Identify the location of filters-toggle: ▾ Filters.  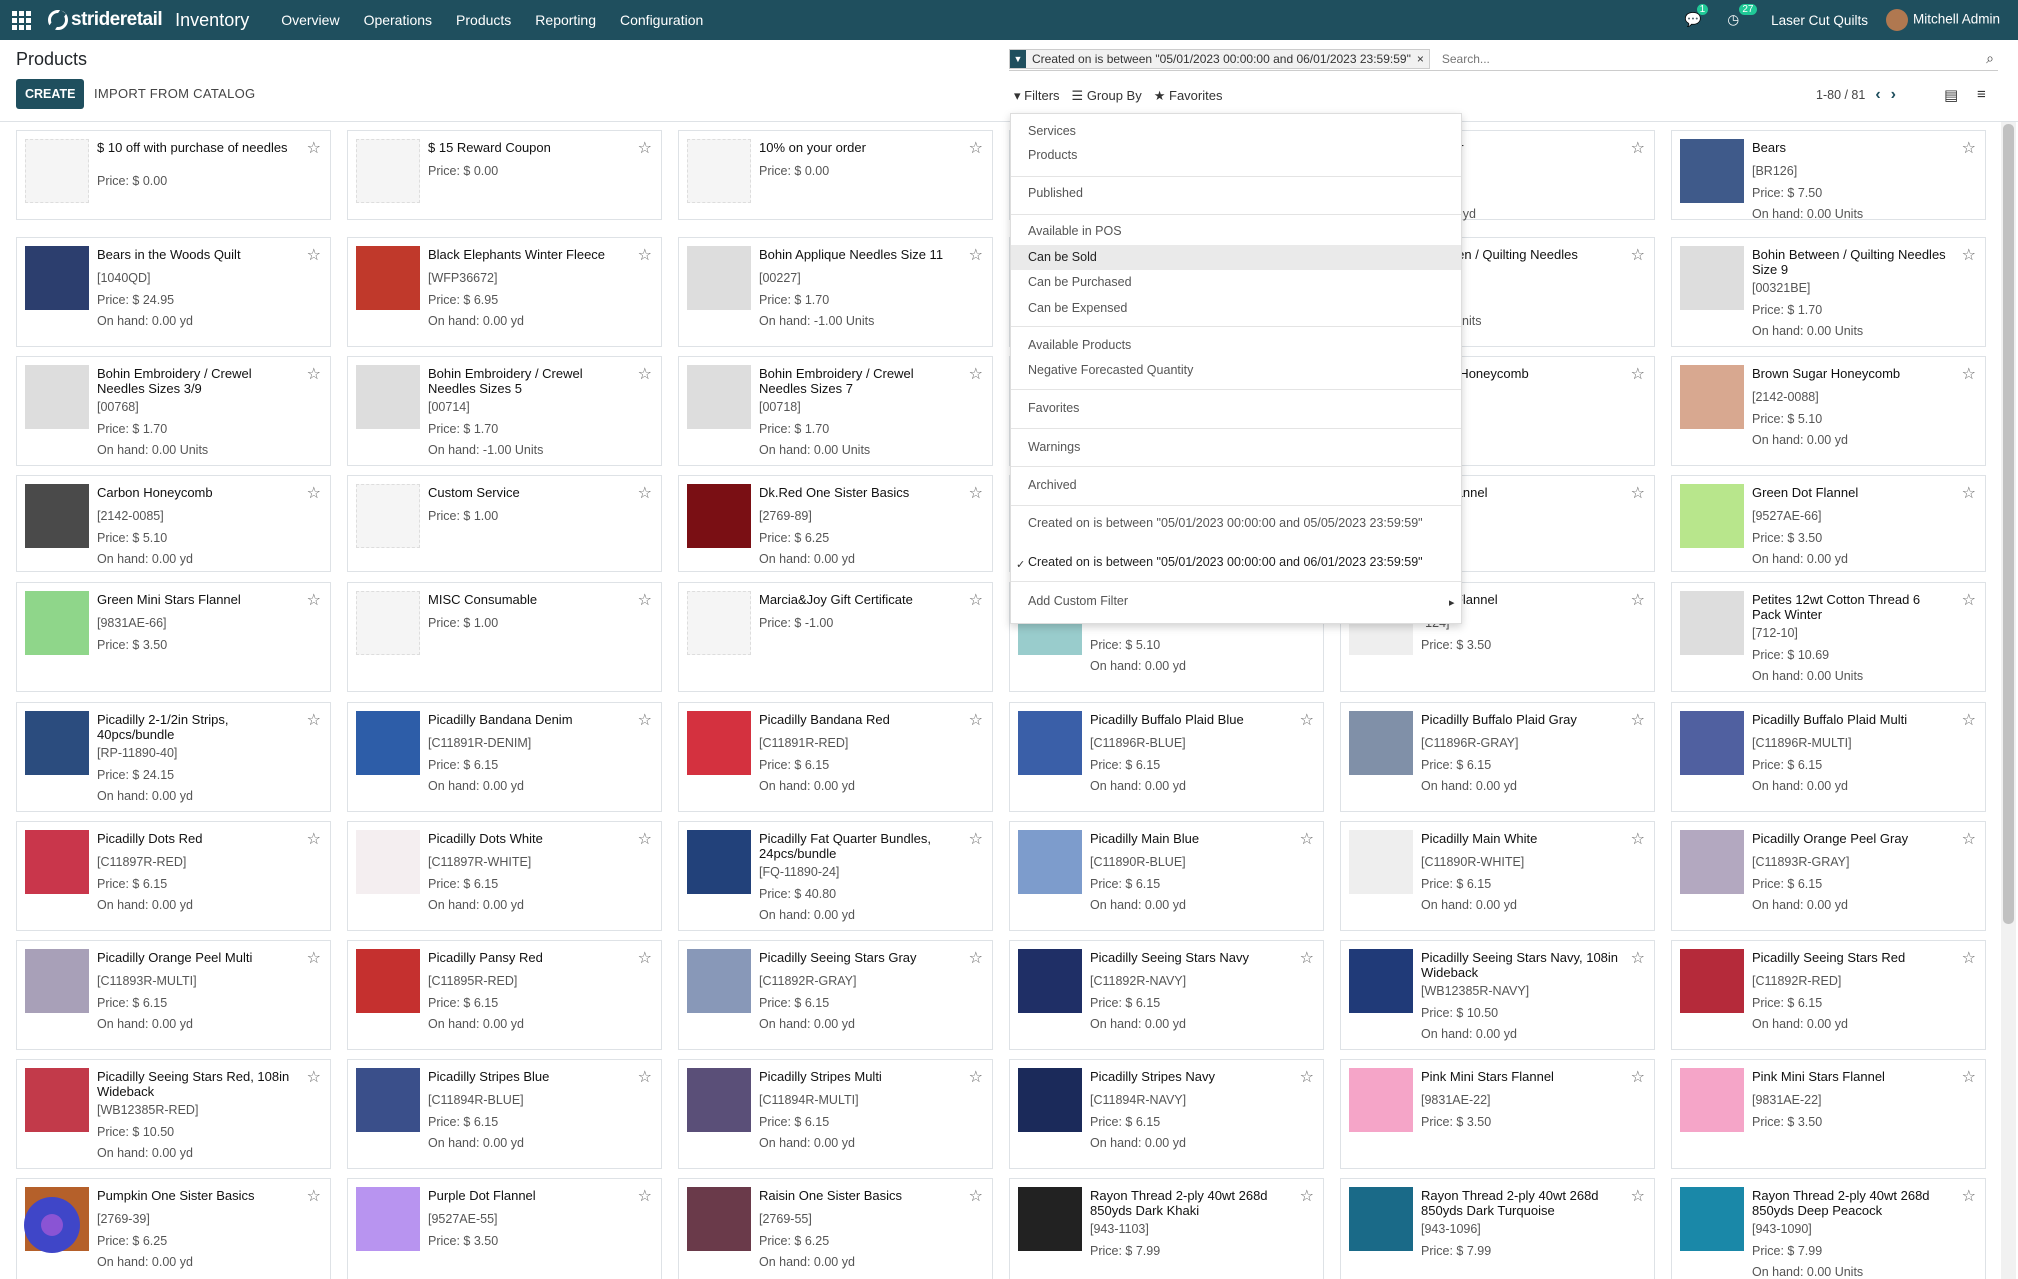
(1037, 96).